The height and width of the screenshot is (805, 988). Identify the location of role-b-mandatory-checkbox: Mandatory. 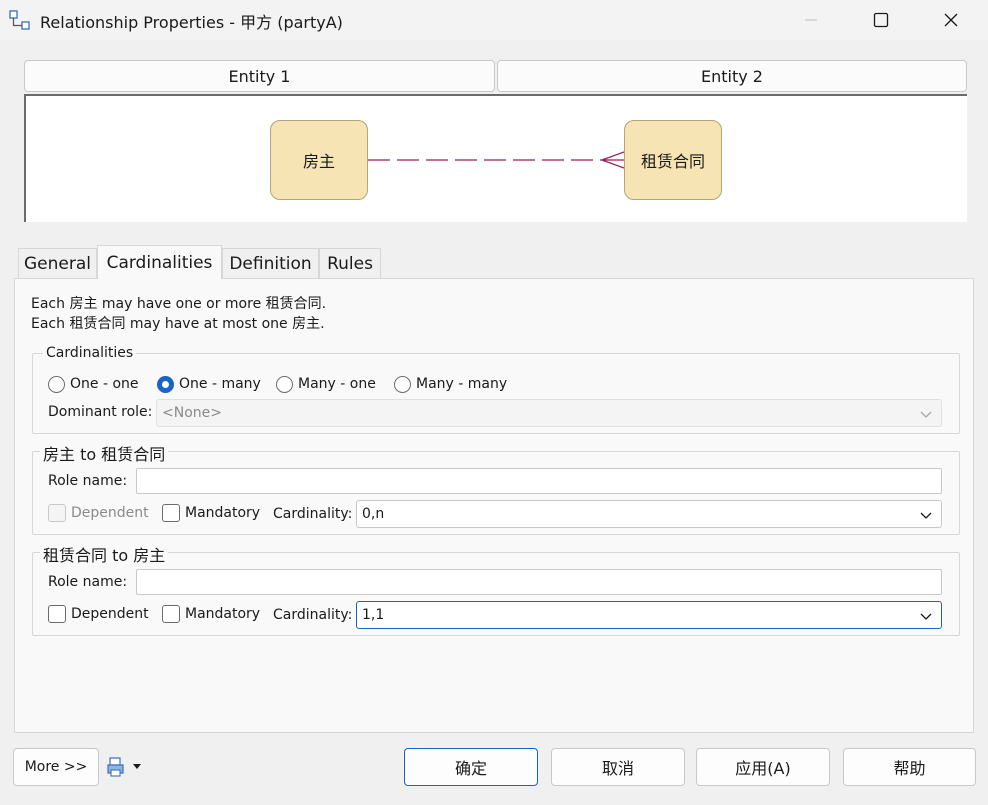
(211, 614).